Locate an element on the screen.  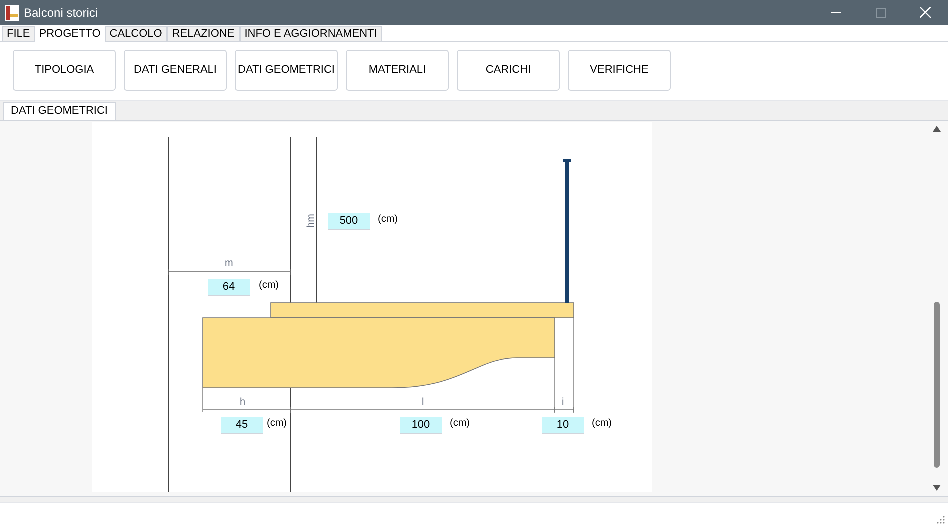
sub-tab: DATI GEOMETRICI is located at coordinates (59, 111).